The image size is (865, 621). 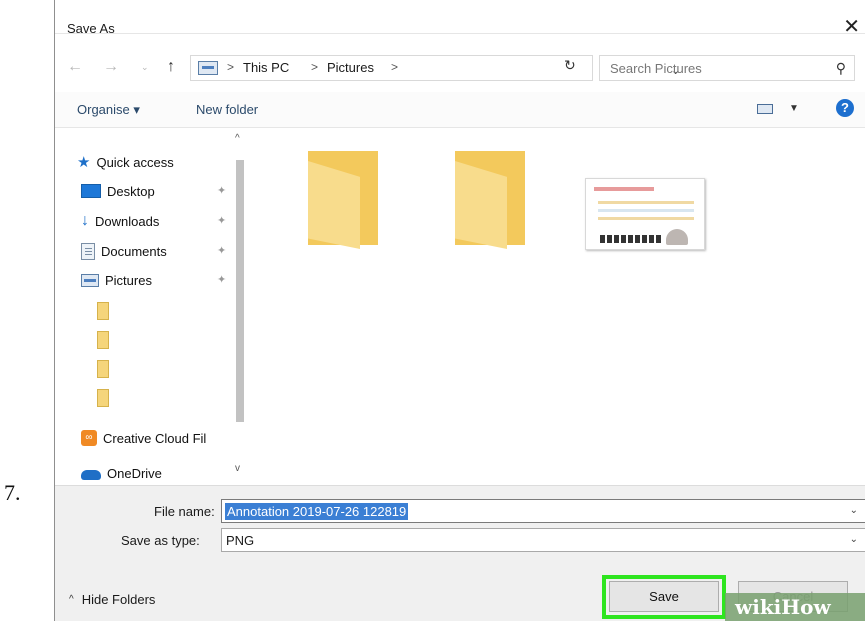 I want to click on creative-cloud-icon: ∞, so click(x=89, y=438).